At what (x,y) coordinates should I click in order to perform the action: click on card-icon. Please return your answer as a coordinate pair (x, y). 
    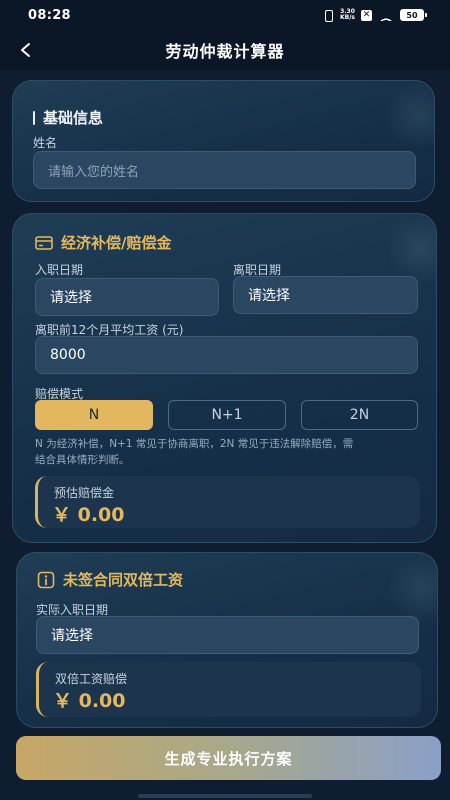
    Looking at the image, I should click on (44, 242).